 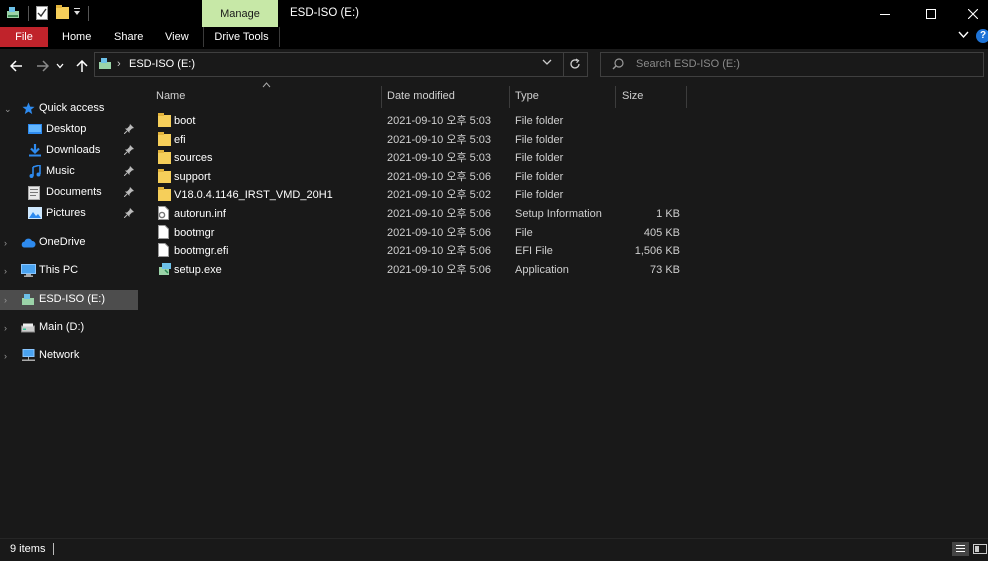 What do you see at coordinates (62, 242) in the screenshot?
I see `nav-label: OneDrive` at bounding box center [62, 242].